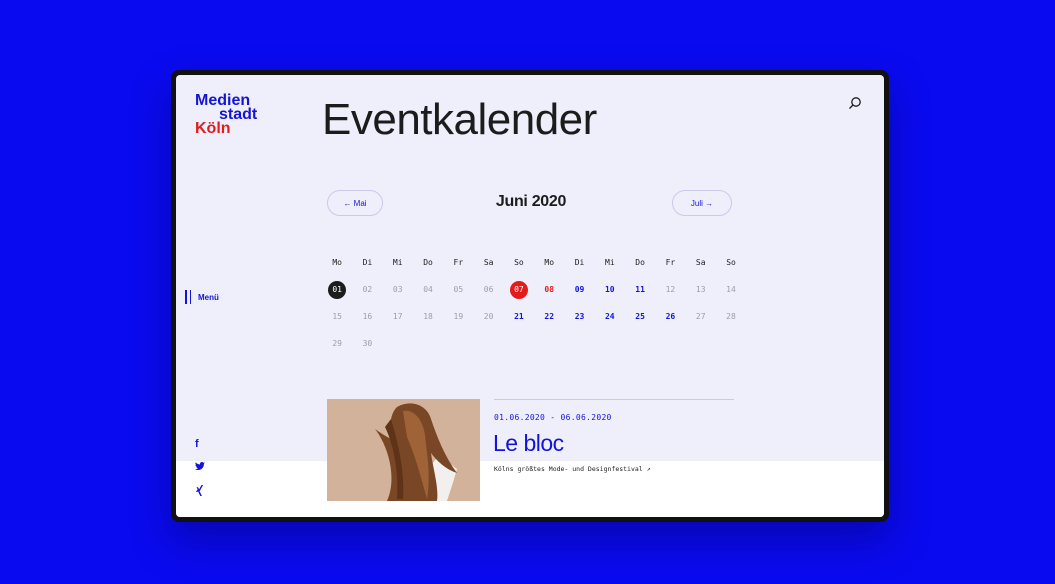  I want to click on calendar-day-cell: 03, so click(398, 290).